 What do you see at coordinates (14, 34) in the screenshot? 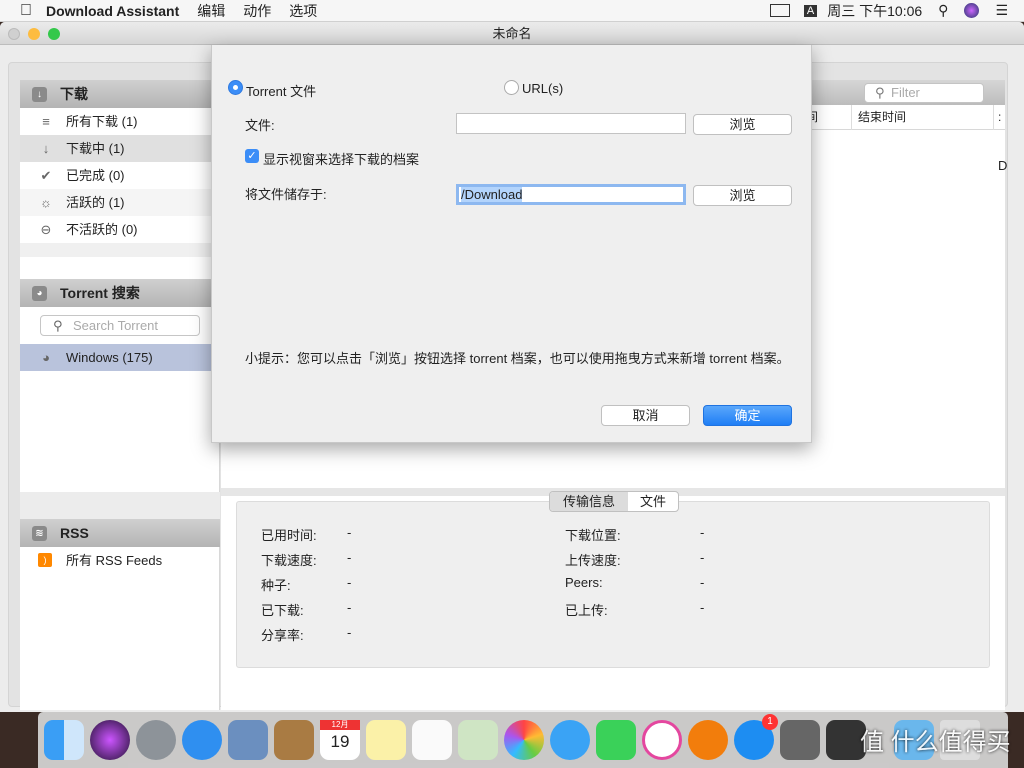
I see `close-button` at bounding box center [14, 34].